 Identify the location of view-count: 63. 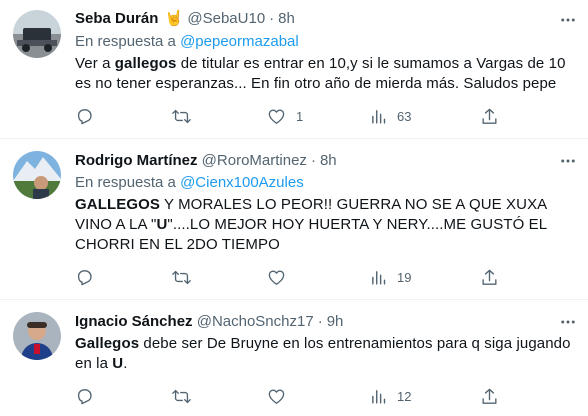
(404, 116).